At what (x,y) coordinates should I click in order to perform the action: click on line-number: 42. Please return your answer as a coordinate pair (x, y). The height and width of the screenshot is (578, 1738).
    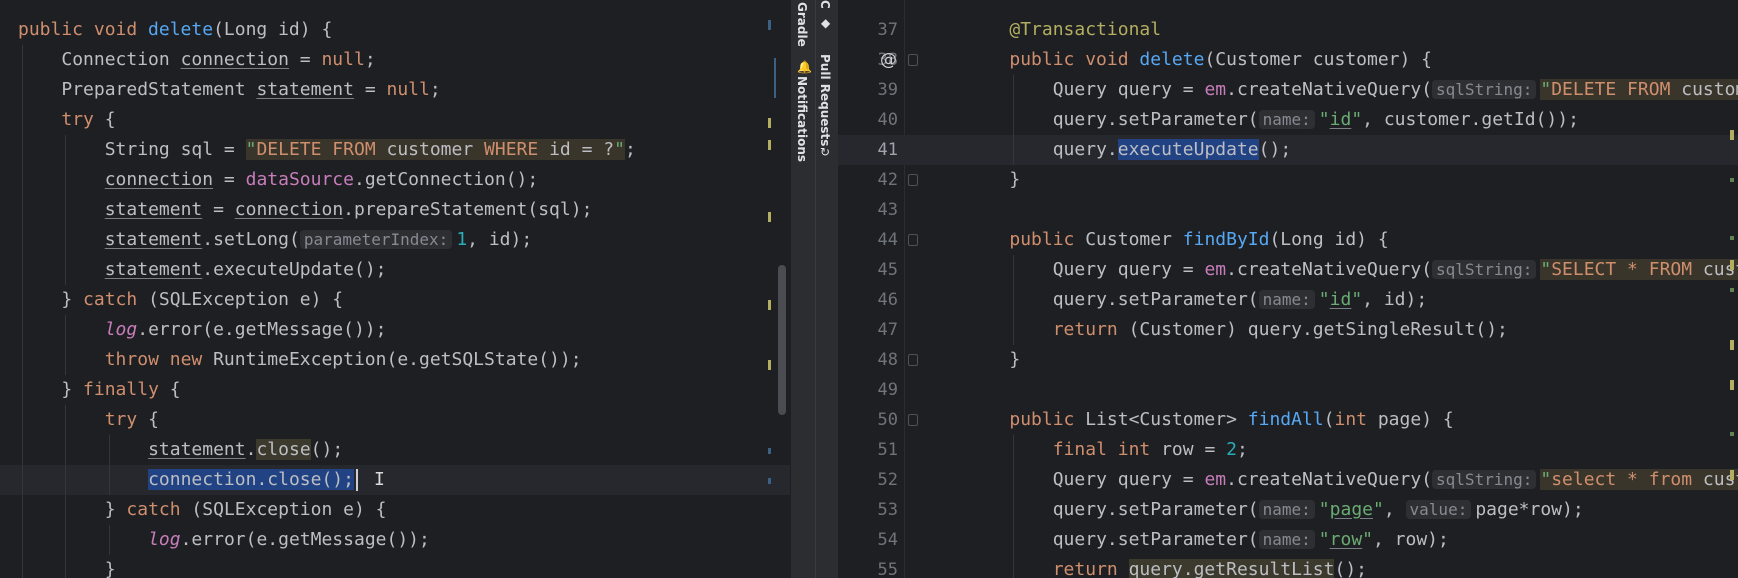
    Looking at the image, I should click on (887, 180).